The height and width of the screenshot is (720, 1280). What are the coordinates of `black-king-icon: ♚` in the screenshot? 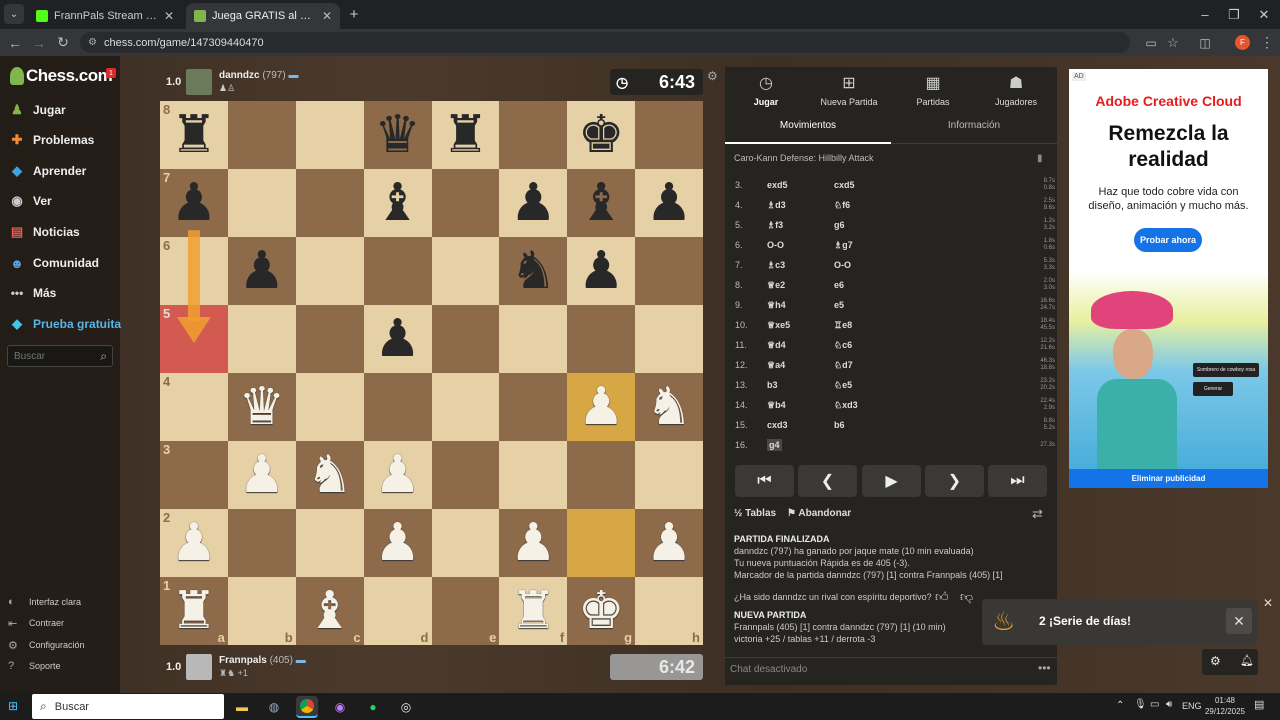 It's located at (601, 135).